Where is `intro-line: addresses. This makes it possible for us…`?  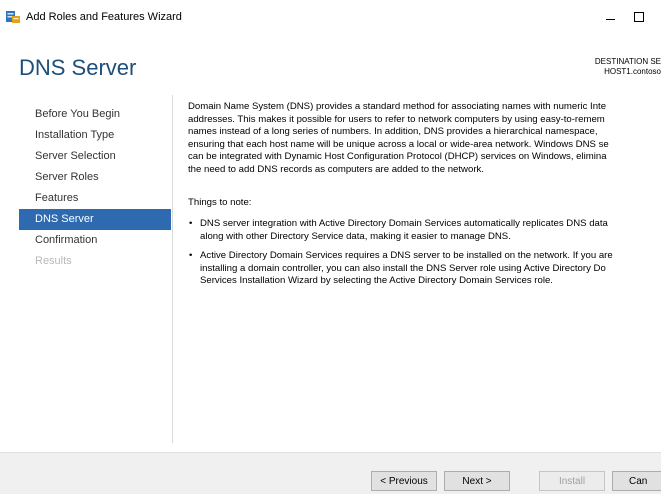
intro-line: addresses. This makes it possible for us… is located at coordinates (396, 119).